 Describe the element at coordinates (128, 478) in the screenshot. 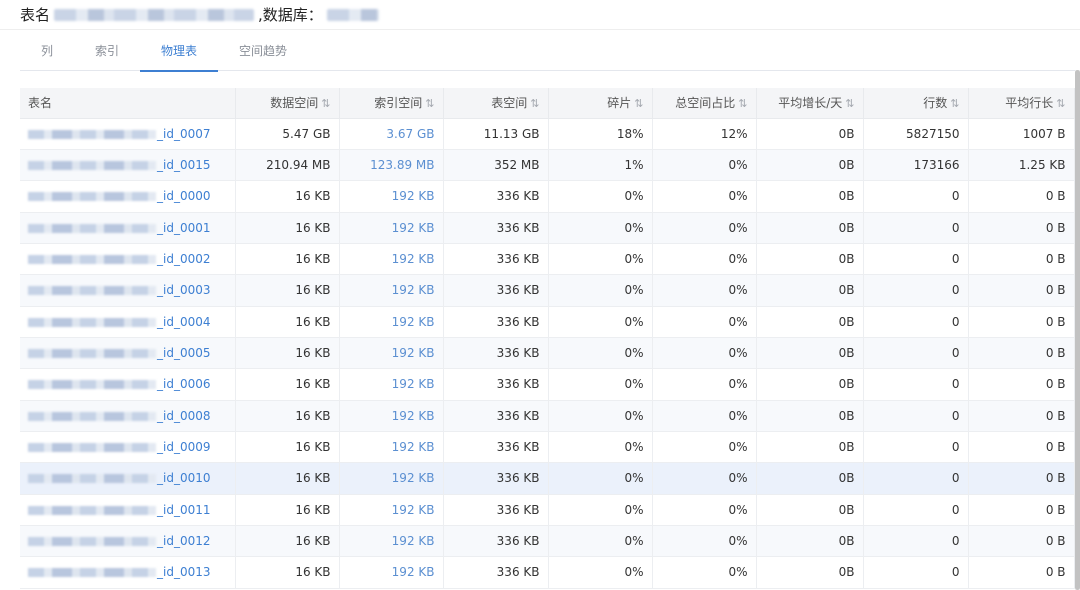

I see `table-name-cell: _id_0010` at that location.